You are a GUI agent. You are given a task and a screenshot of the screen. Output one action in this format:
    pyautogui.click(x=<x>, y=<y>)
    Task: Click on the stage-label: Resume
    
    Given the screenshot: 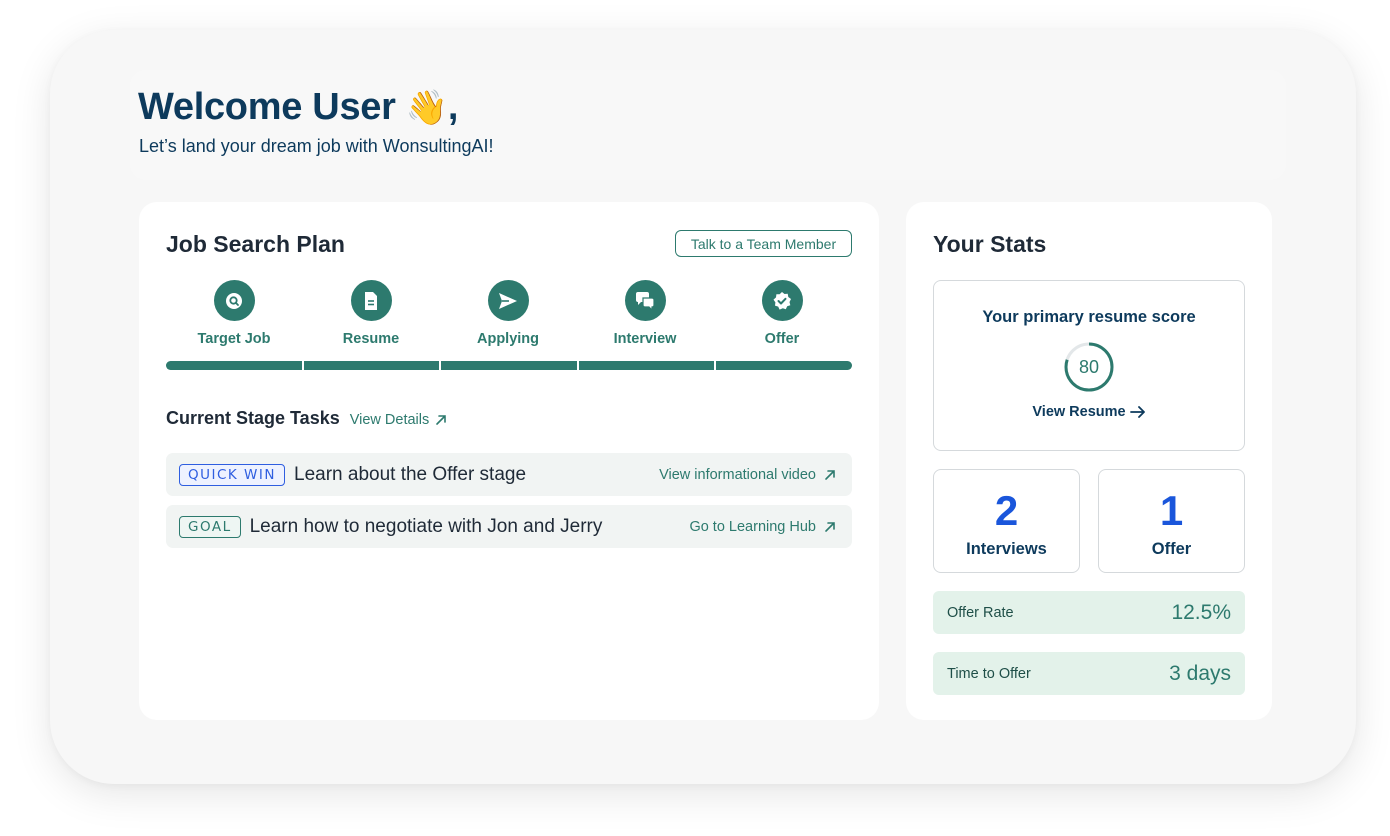 What is the action you would take?
    pyautogui.click(x=371, y=339)
    